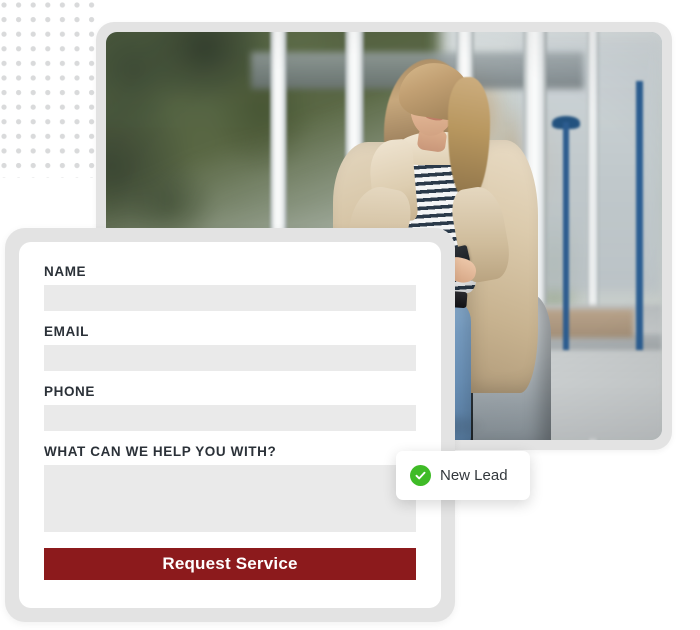  What do you see at coordinates (230, 564) in the screenshot?
I see `request-service-button: Request Service` at bounding box center [230, 564].